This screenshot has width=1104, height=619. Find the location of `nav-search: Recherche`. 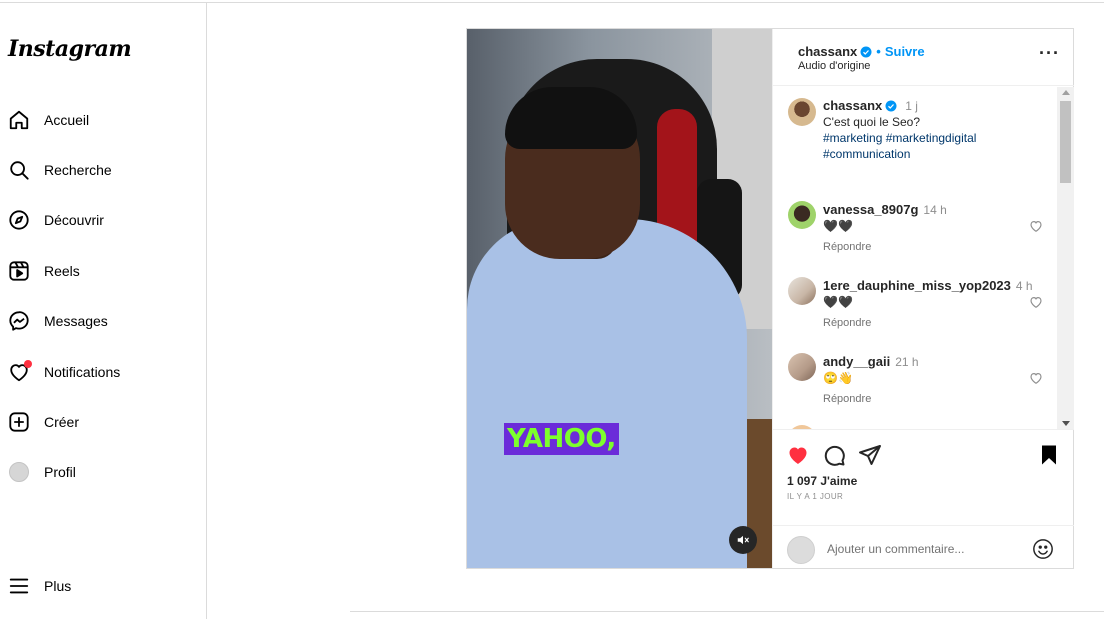

nav-search: Recherche is located at coordinates (103, 170).